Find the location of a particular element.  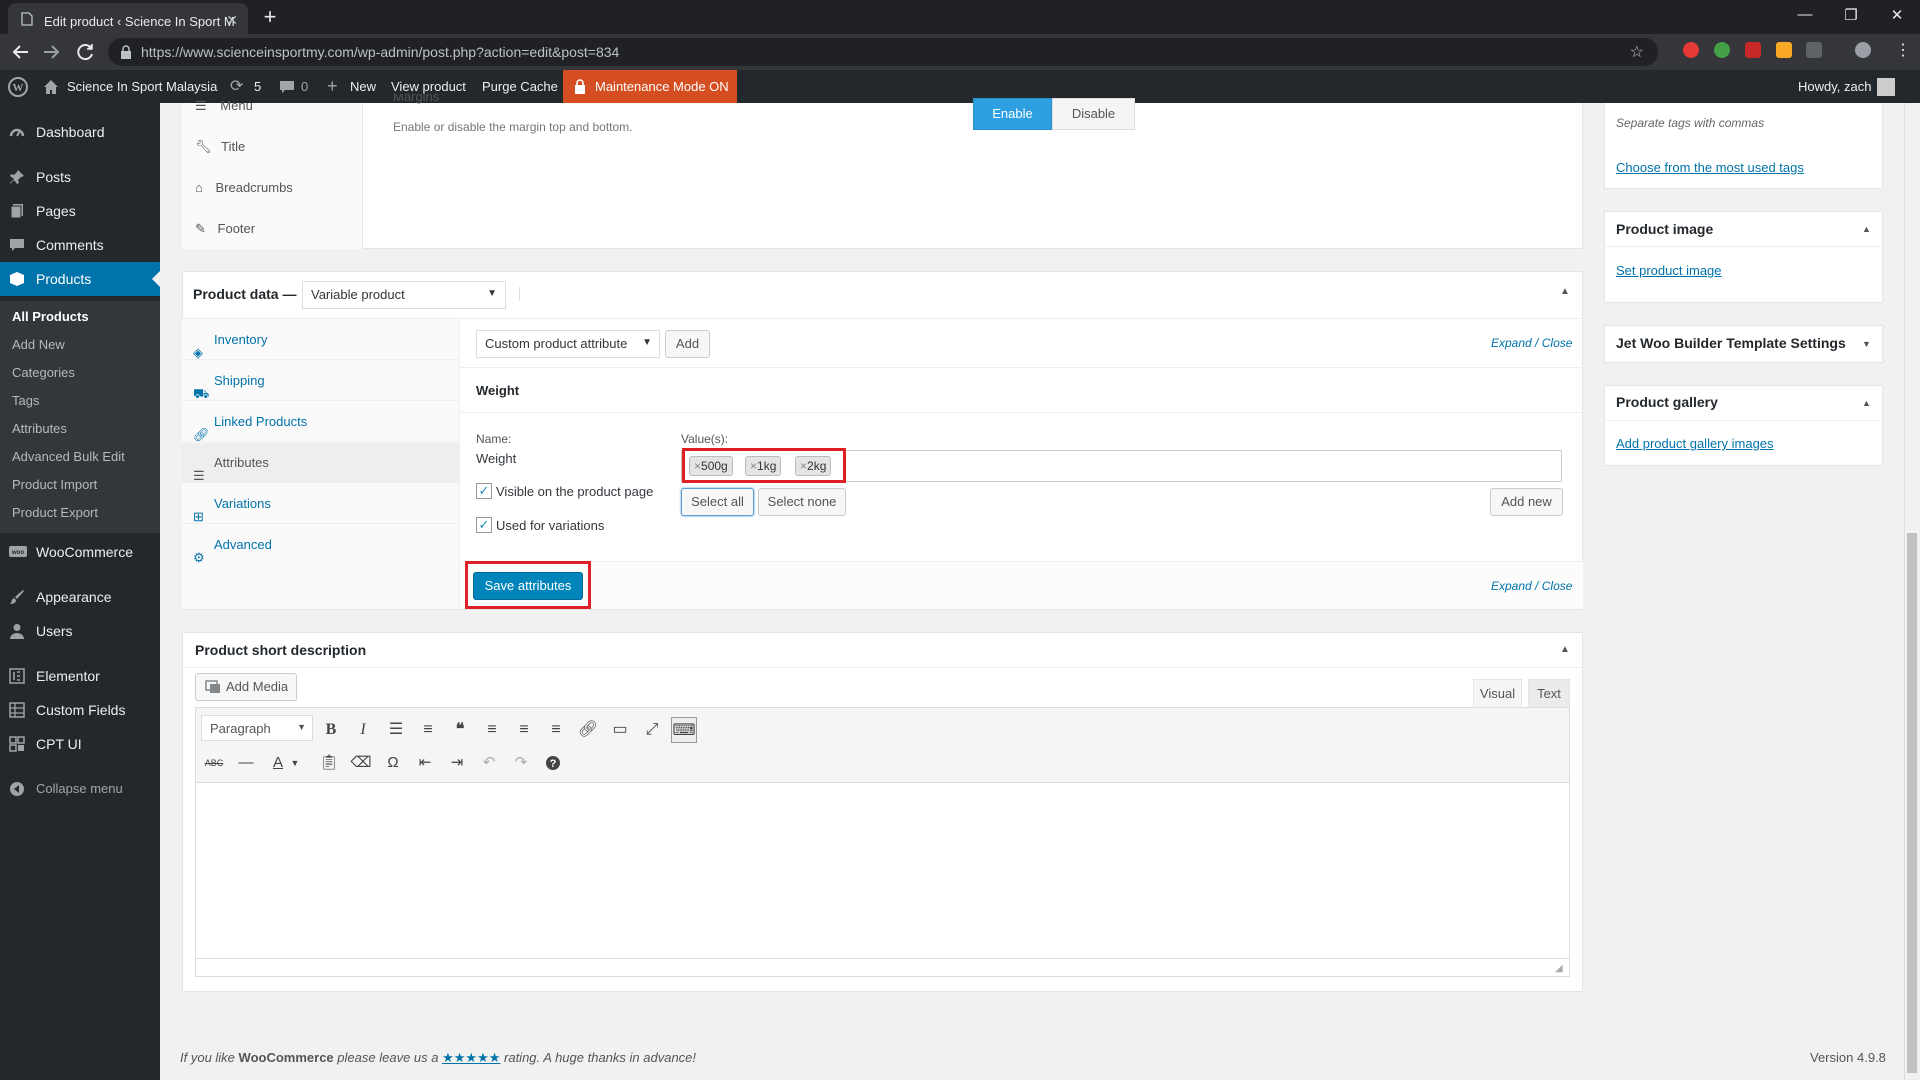

used-for-variations-checkbox: ✓ is located at coordinates (484, 525).